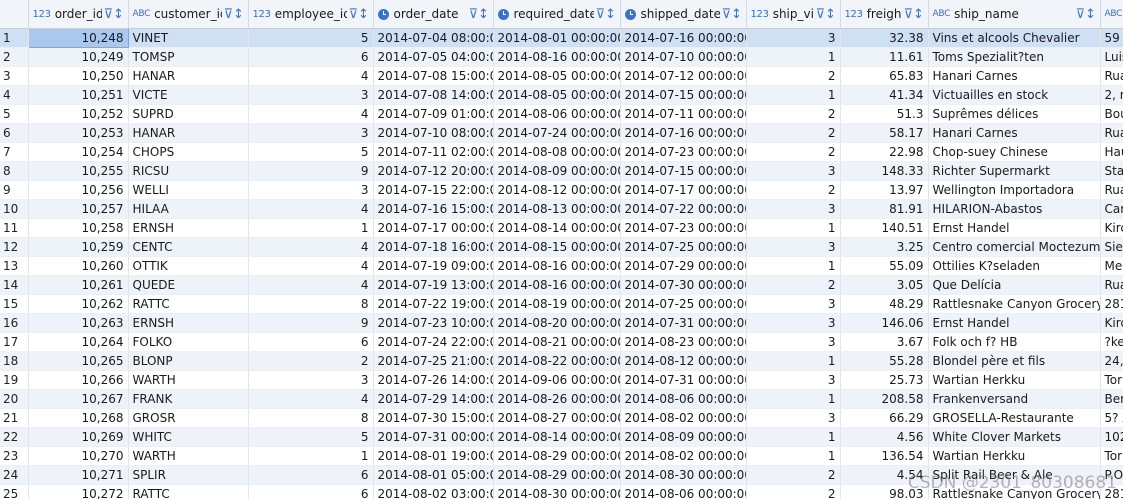 The height and width of the screenshot is (499, 1123). Describe the element at coordinates (78, 228) in the screenshot. I see `cell-order-id: 10,258` at that location.